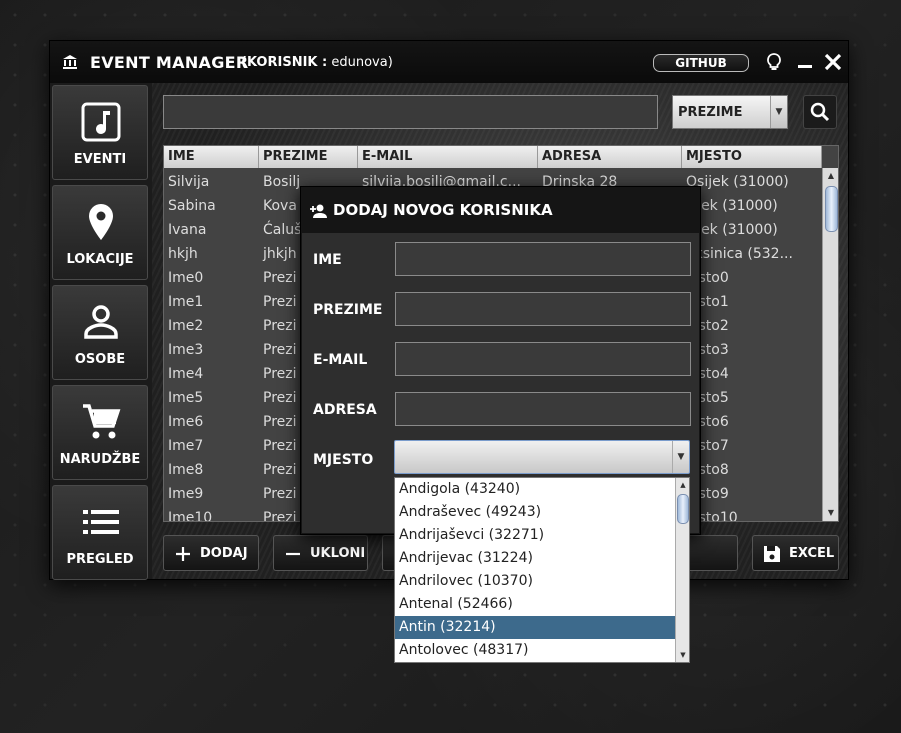 This screenshot has width=901, height=733. I want to click on github-button: GITHUB, so click(701, 63).